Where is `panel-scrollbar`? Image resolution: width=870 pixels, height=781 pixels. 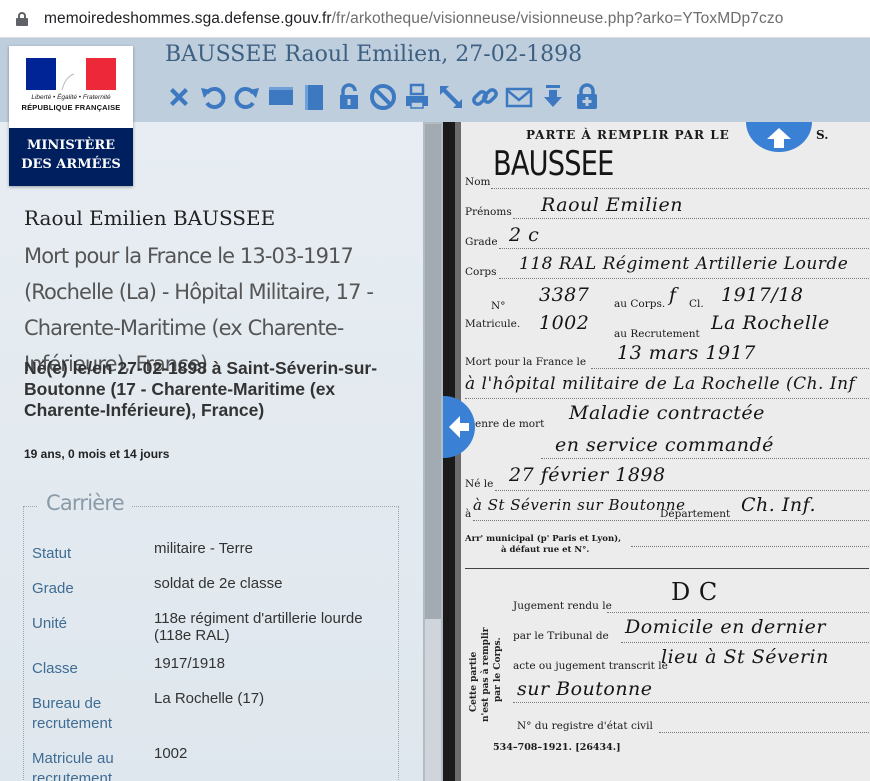
panel-scrollbar is located at coordinates (433, 451).